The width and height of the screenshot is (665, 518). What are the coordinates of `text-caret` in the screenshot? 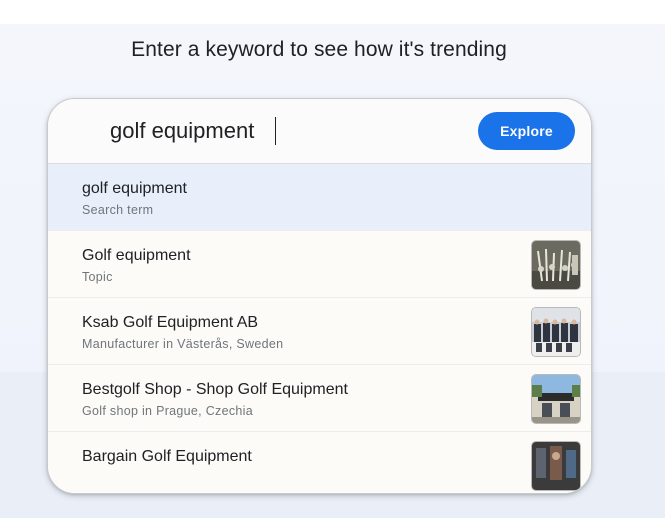 It's located at (275, 131).